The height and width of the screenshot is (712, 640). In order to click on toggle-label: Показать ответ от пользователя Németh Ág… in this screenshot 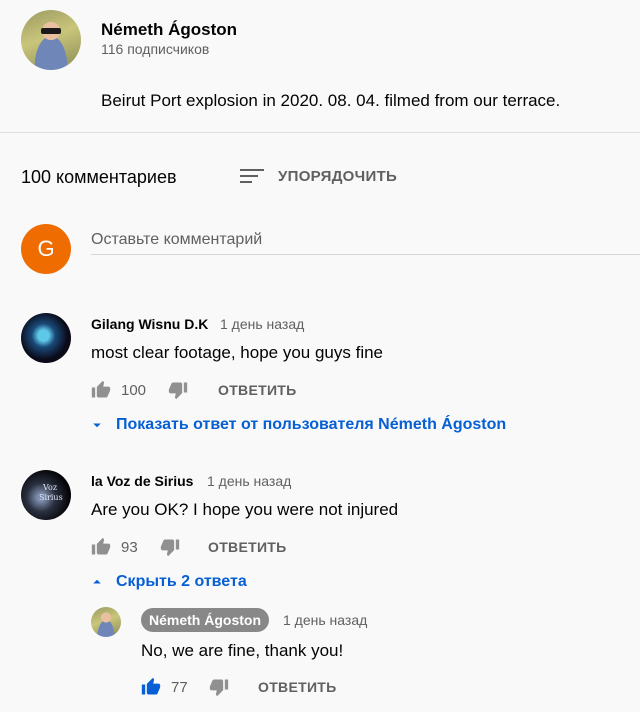, I will do `click(311, 424)`.